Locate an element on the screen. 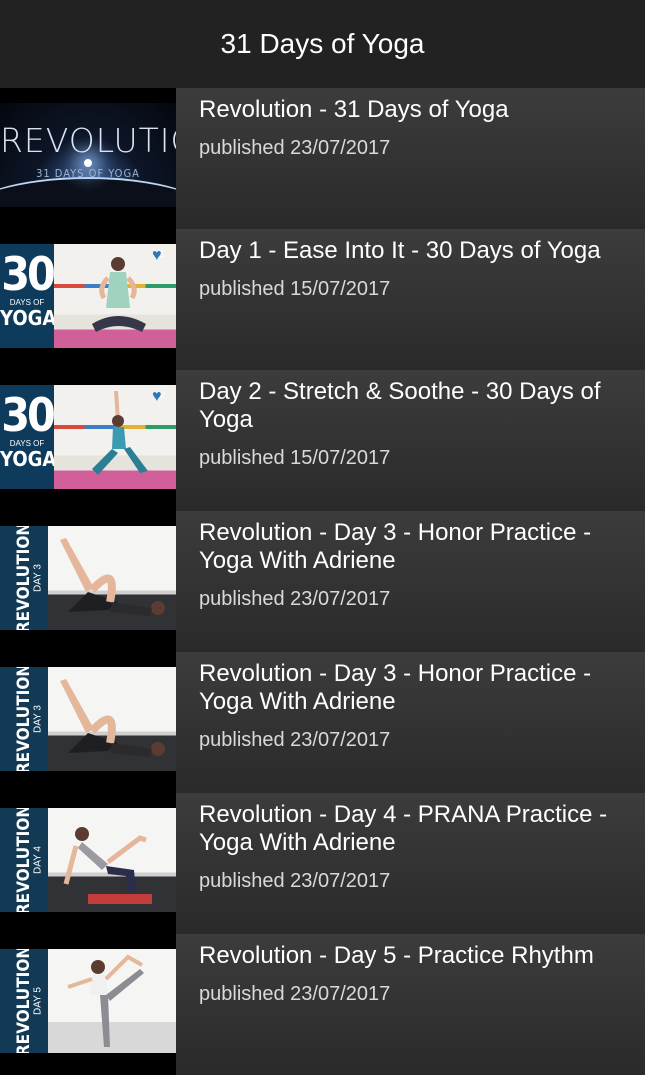  list-item: REVOLUTION DAY 5 Revolution - Day 5 - Pr is located at coordinates (322, 1004).